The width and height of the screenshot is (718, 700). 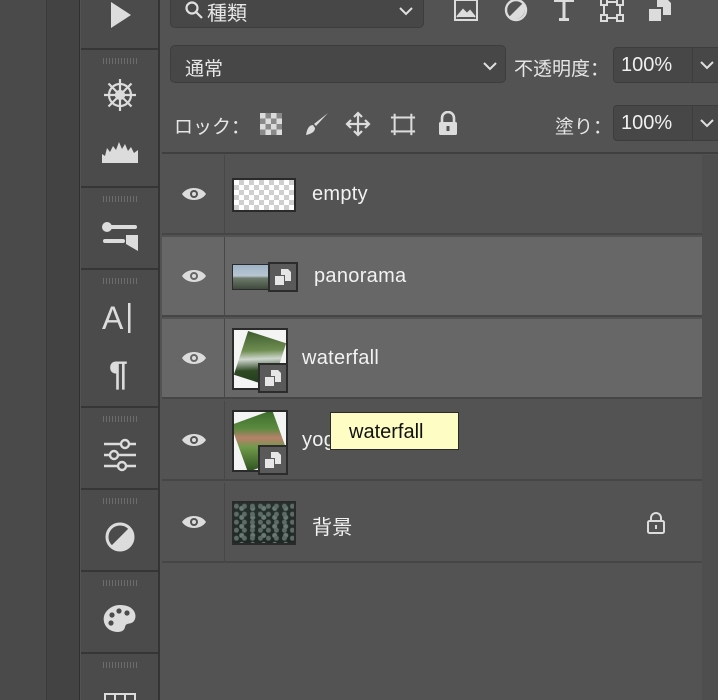 I want to click on kind-filter-label: 種類, so click(x=227, y=14).